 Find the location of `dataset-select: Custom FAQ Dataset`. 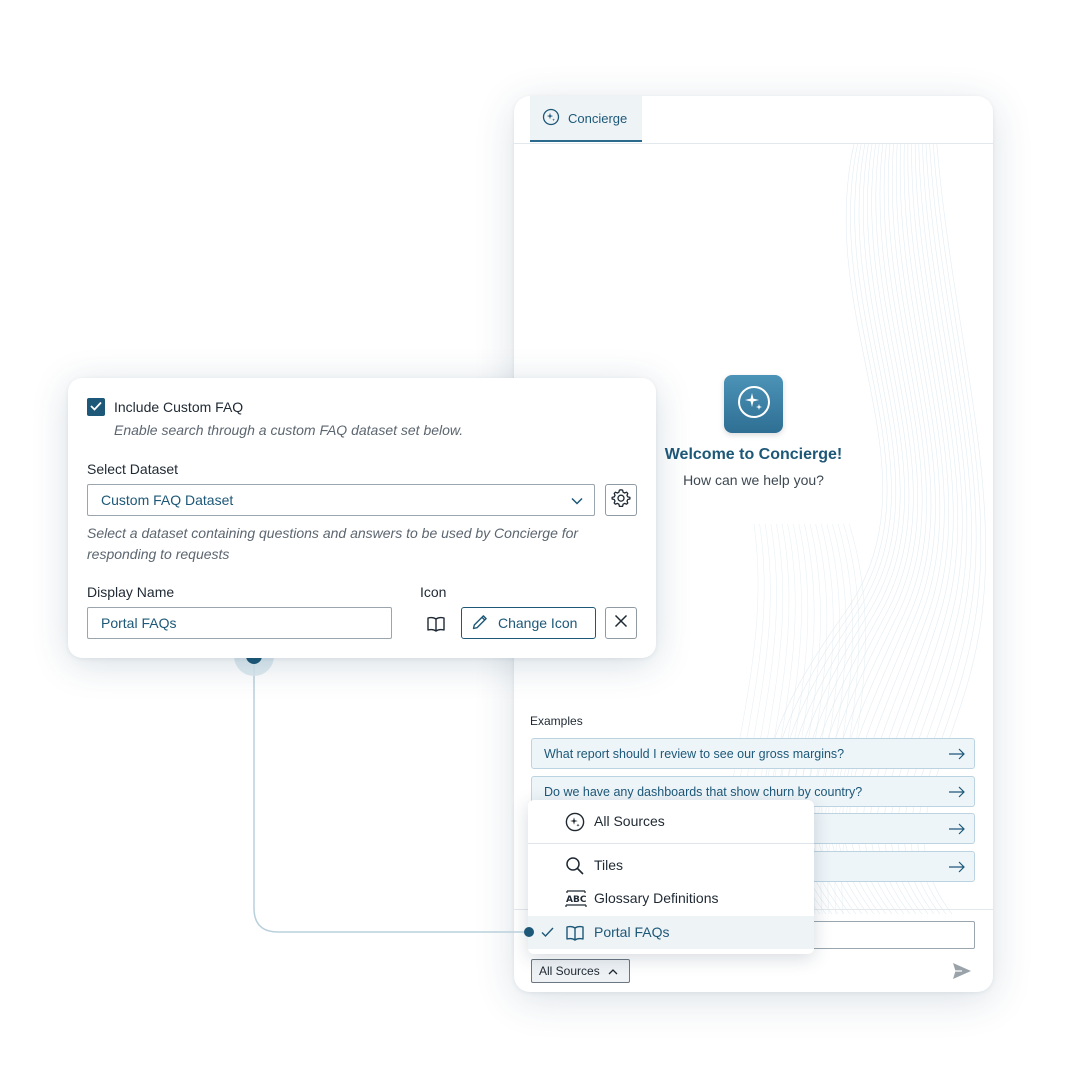

dataset-select: Custom FAQ Dataset is located at coordinates (341, 500).